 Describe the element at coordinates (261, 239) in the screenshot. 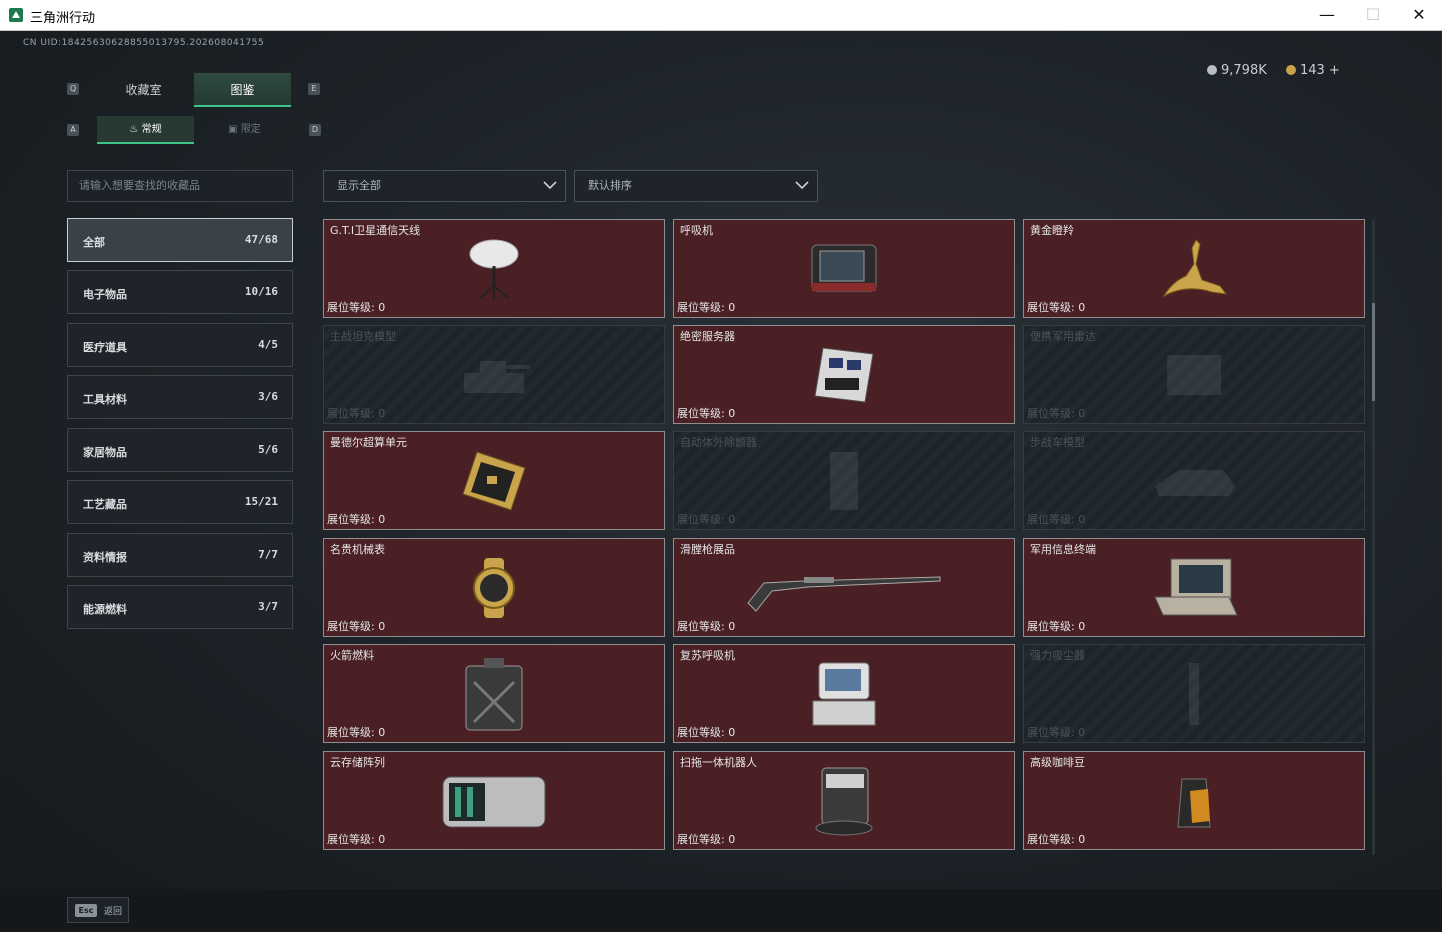

I see `category-count: 47/68` at that location.